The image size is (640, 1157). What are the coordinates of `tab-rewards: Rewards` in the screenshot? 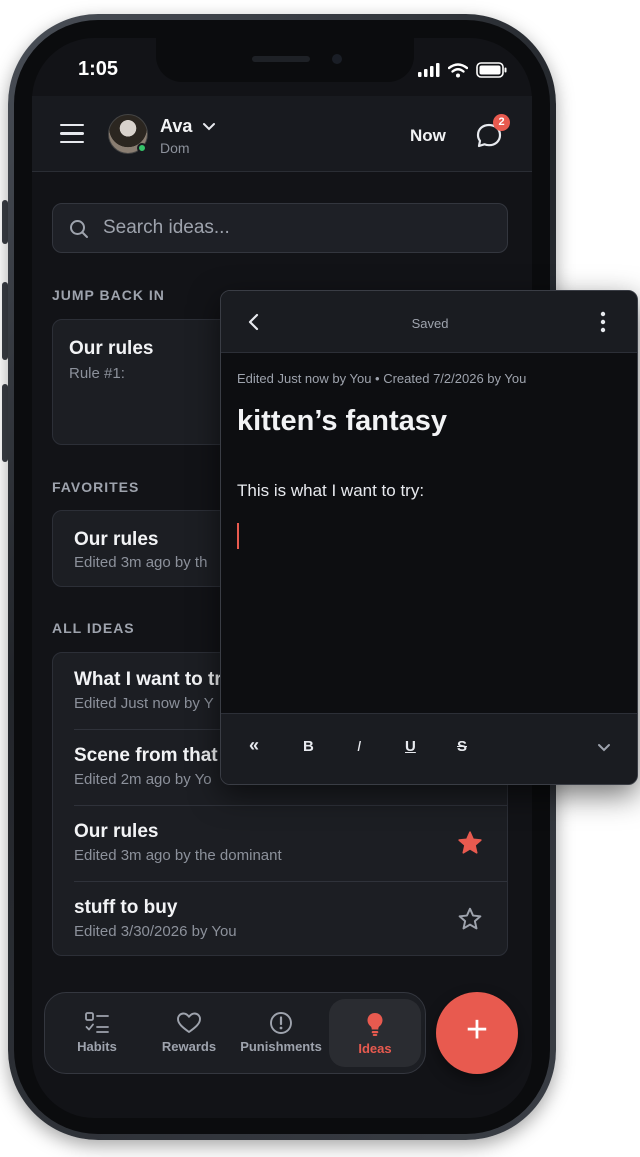 It's located at (189, 1033).